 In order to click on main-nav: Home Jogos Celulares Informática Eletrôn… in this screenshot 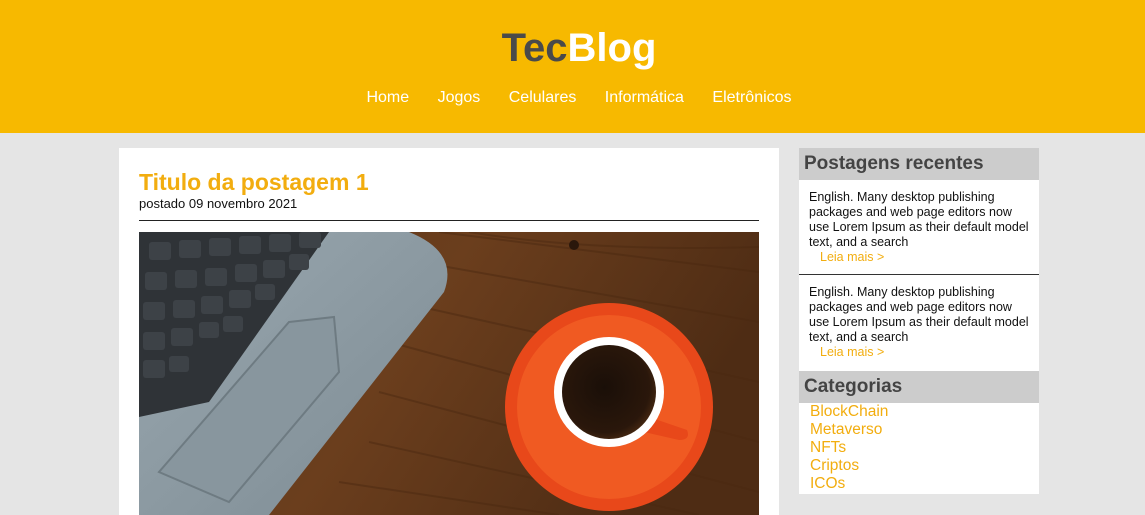, I will do `click(572, 98)`.